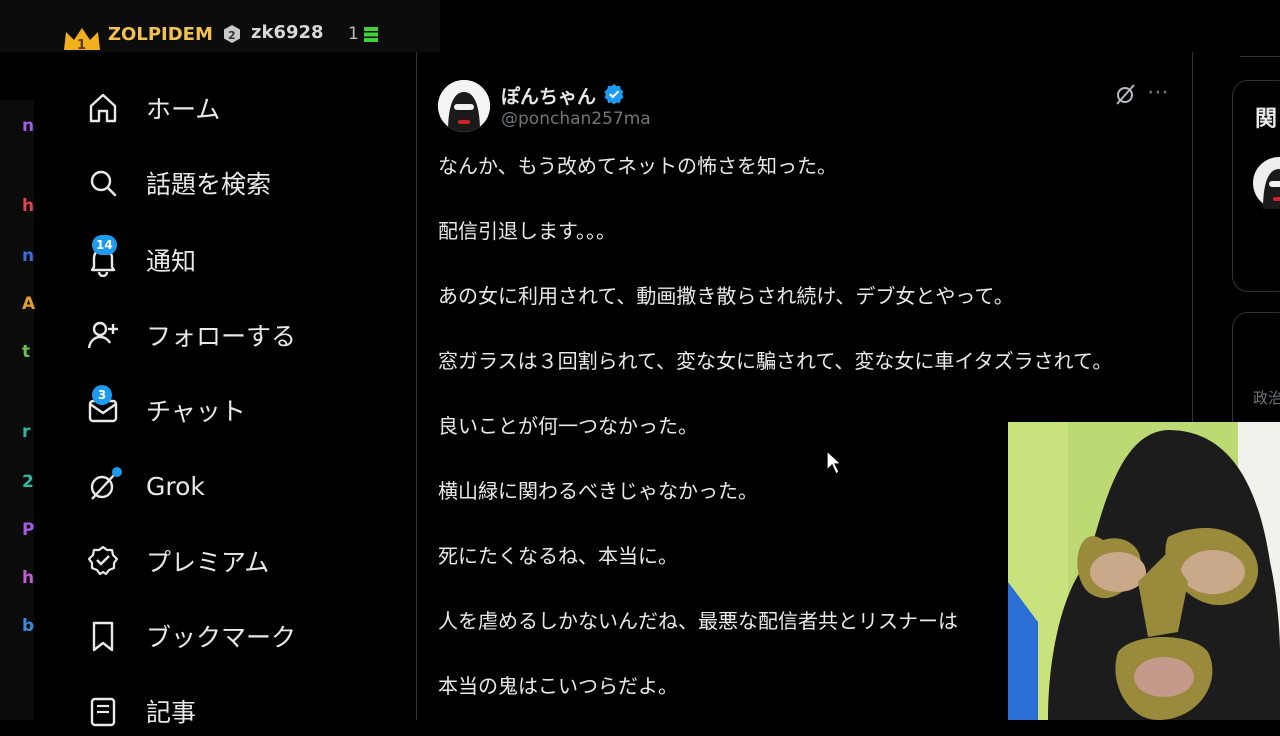 This screenshot has width=1280, height=736. What do you see at coordinates (141, 711) in the screenshot?
I see `sidebar-item-articles: 記事` at bounding box center [141, 711].